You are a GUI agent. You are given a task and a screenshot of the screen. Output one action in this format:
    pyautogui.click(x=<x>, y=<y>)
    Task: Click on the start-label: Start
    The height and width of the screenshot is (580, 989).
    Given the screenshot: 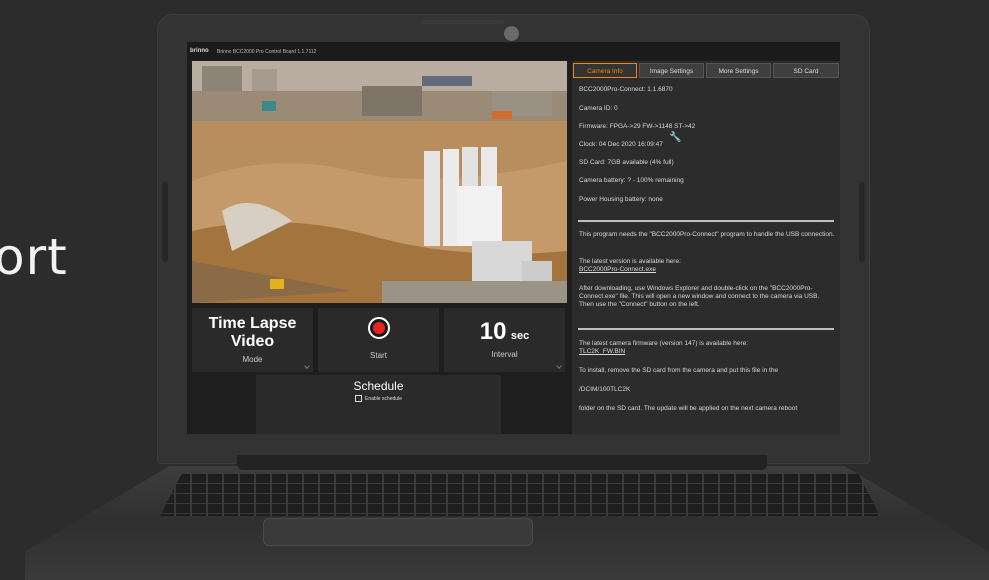 What is the action you would take?
    pyautogui.click(x=378, y=355)
    